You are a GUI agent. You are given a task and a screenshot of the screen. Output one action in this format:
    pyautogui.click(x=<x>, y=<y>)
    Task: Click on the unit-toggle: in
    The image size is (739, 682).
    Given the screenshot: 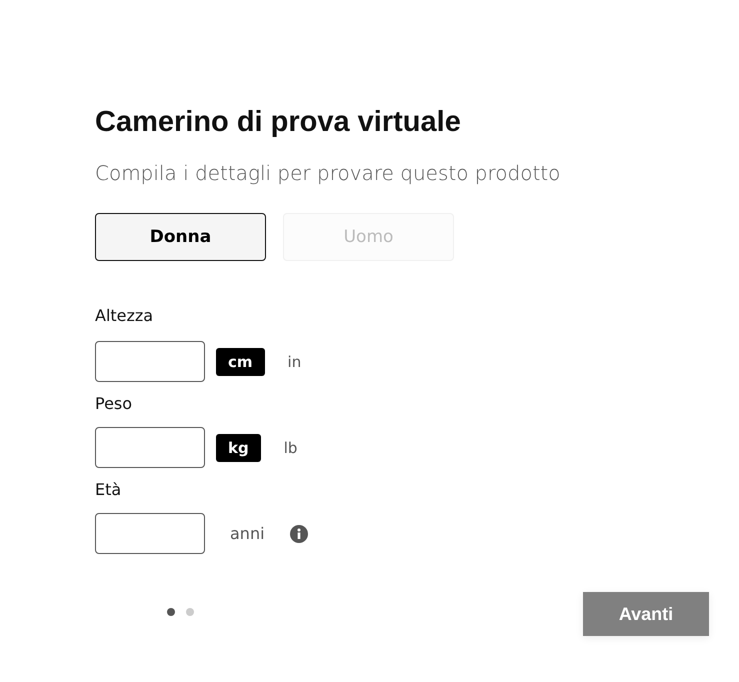 What is the action you would take?
    pyautogui.click(x=295, y=362)
    